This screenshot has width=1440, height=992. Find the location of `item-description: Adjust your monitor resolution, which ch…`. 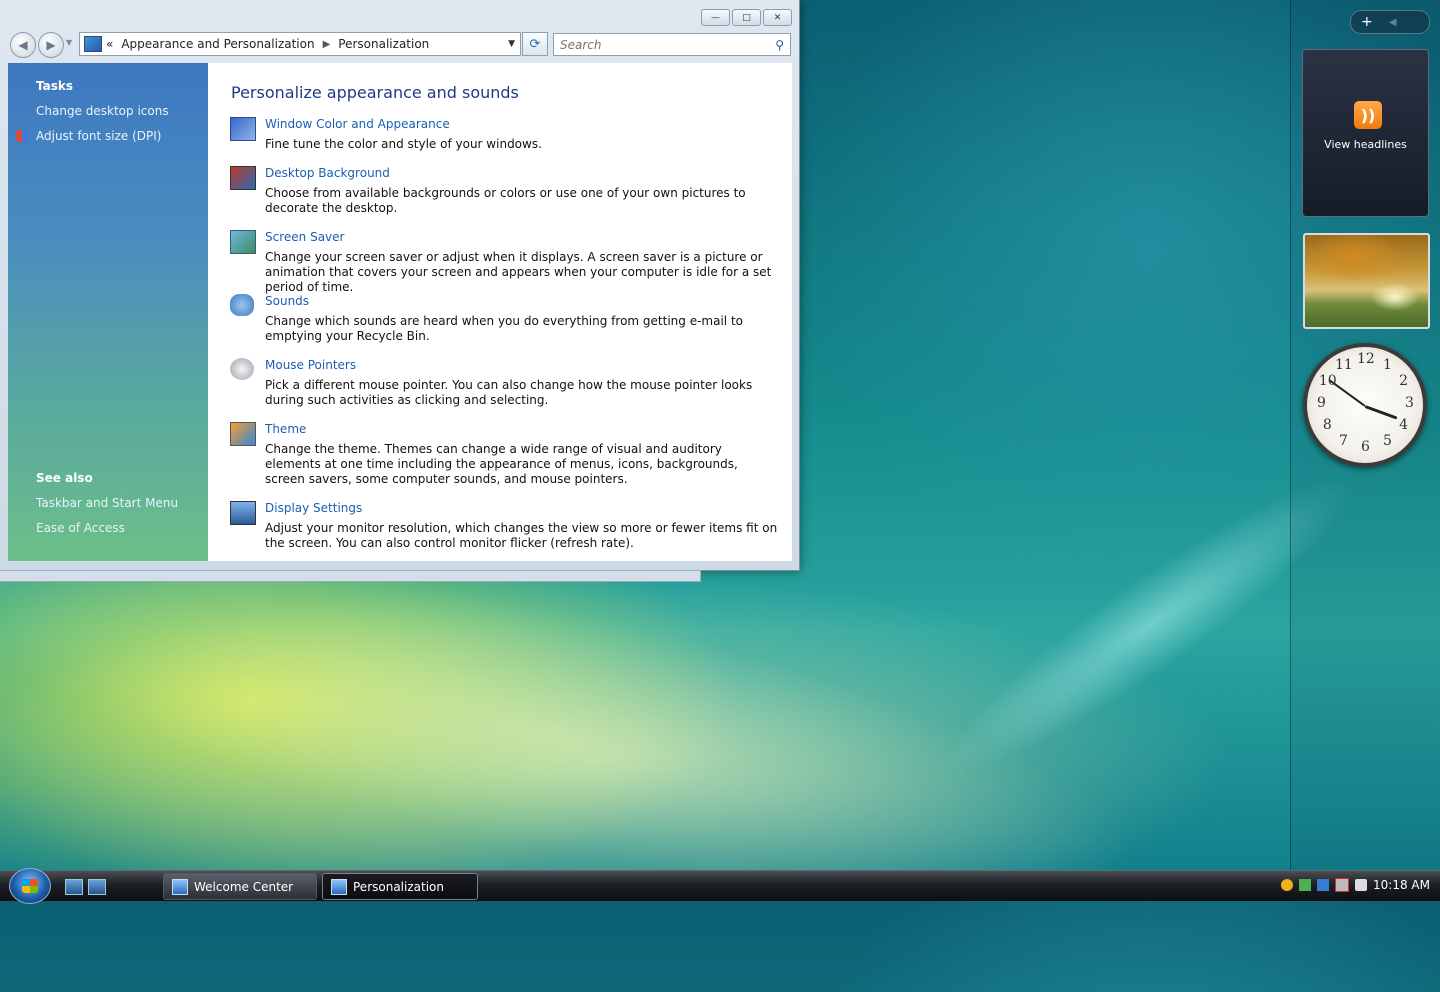

item-description: Adjust your monitor resolution, which ch… is located at coordinates (521, 535).